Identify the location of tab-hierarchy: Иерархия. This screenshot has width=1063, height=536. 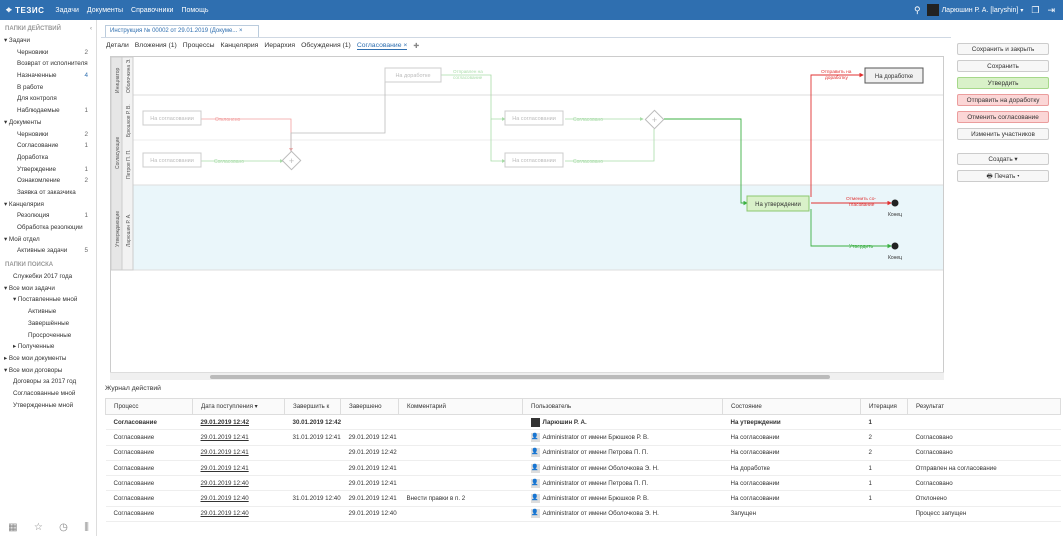
(279, 46).